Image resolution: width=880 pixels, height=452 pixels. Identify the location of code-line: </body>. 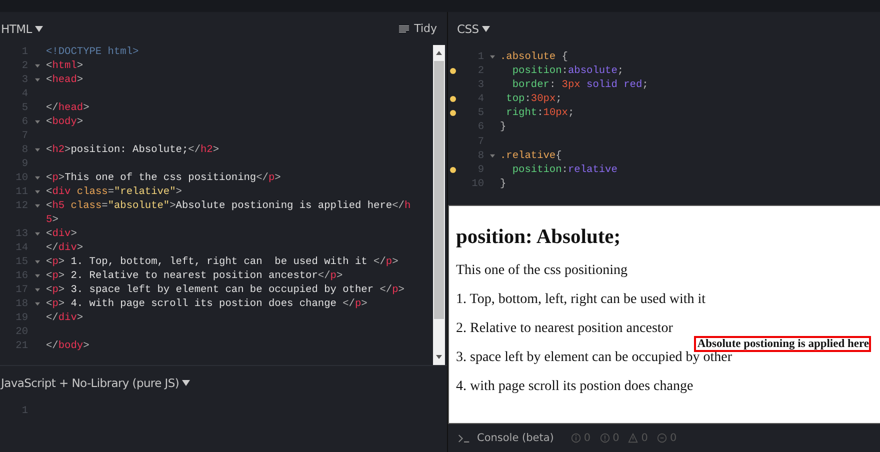
(68, 346).